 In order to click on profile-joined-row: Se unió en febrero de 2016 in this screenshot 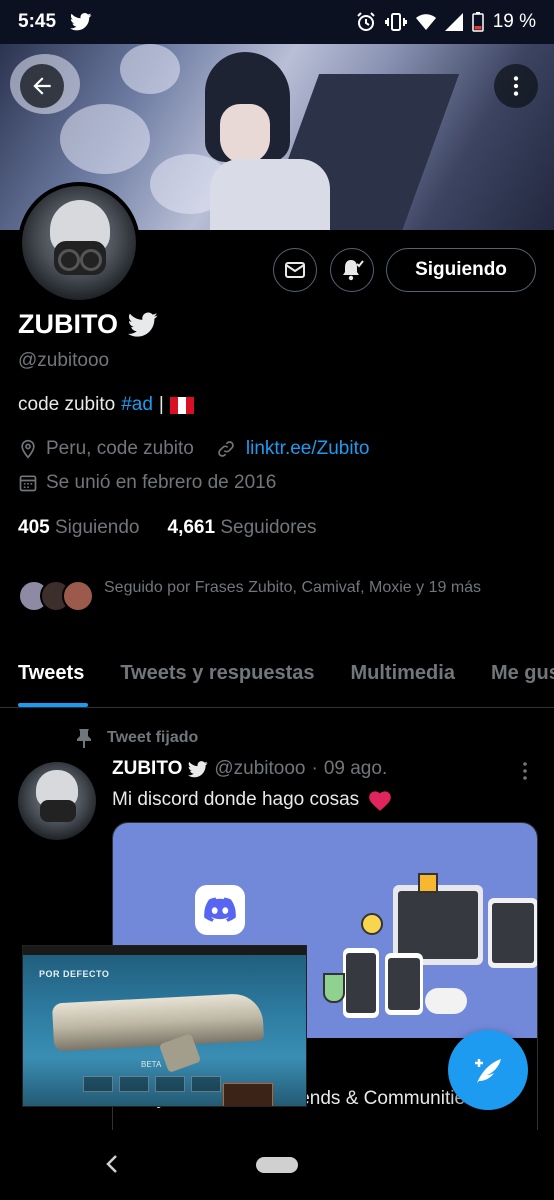, I will do `click(147, 483)`.